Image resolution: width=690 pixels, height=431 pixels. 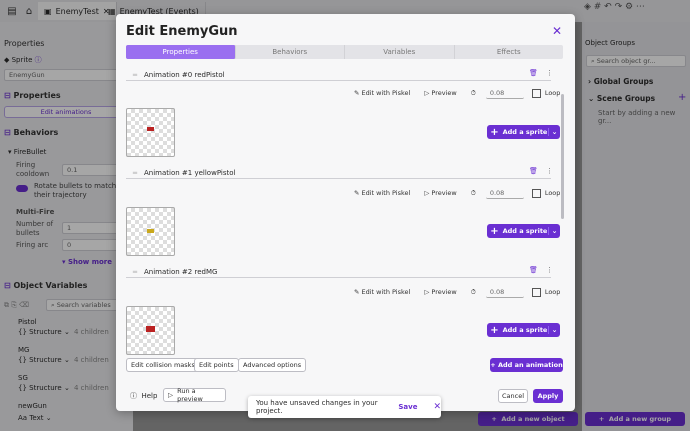 What do you see at coordinates (509, 52) in the screenshot?
I see `tab-effects: Effects` at bounding box center [509, 52].